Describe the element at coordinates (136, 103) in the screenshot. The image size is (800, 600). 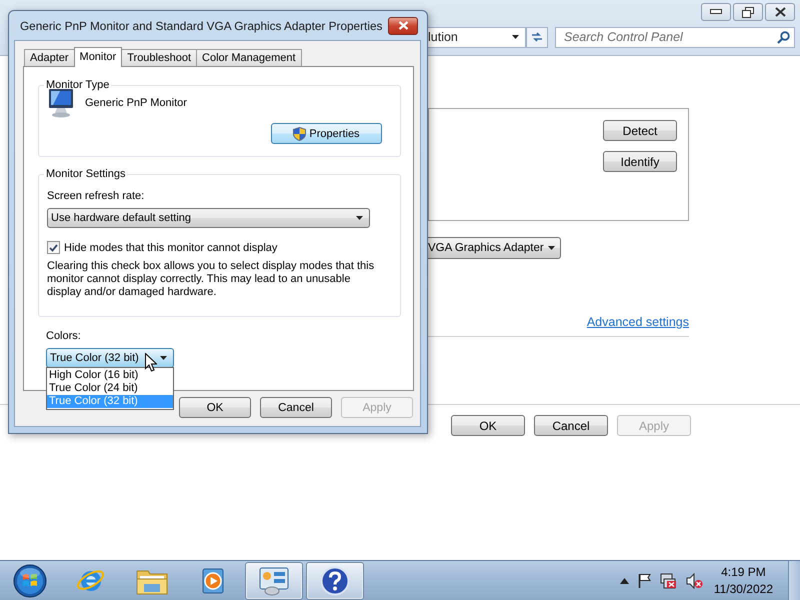
I see `monitor-name: Generic PnP Monitor` at that location.